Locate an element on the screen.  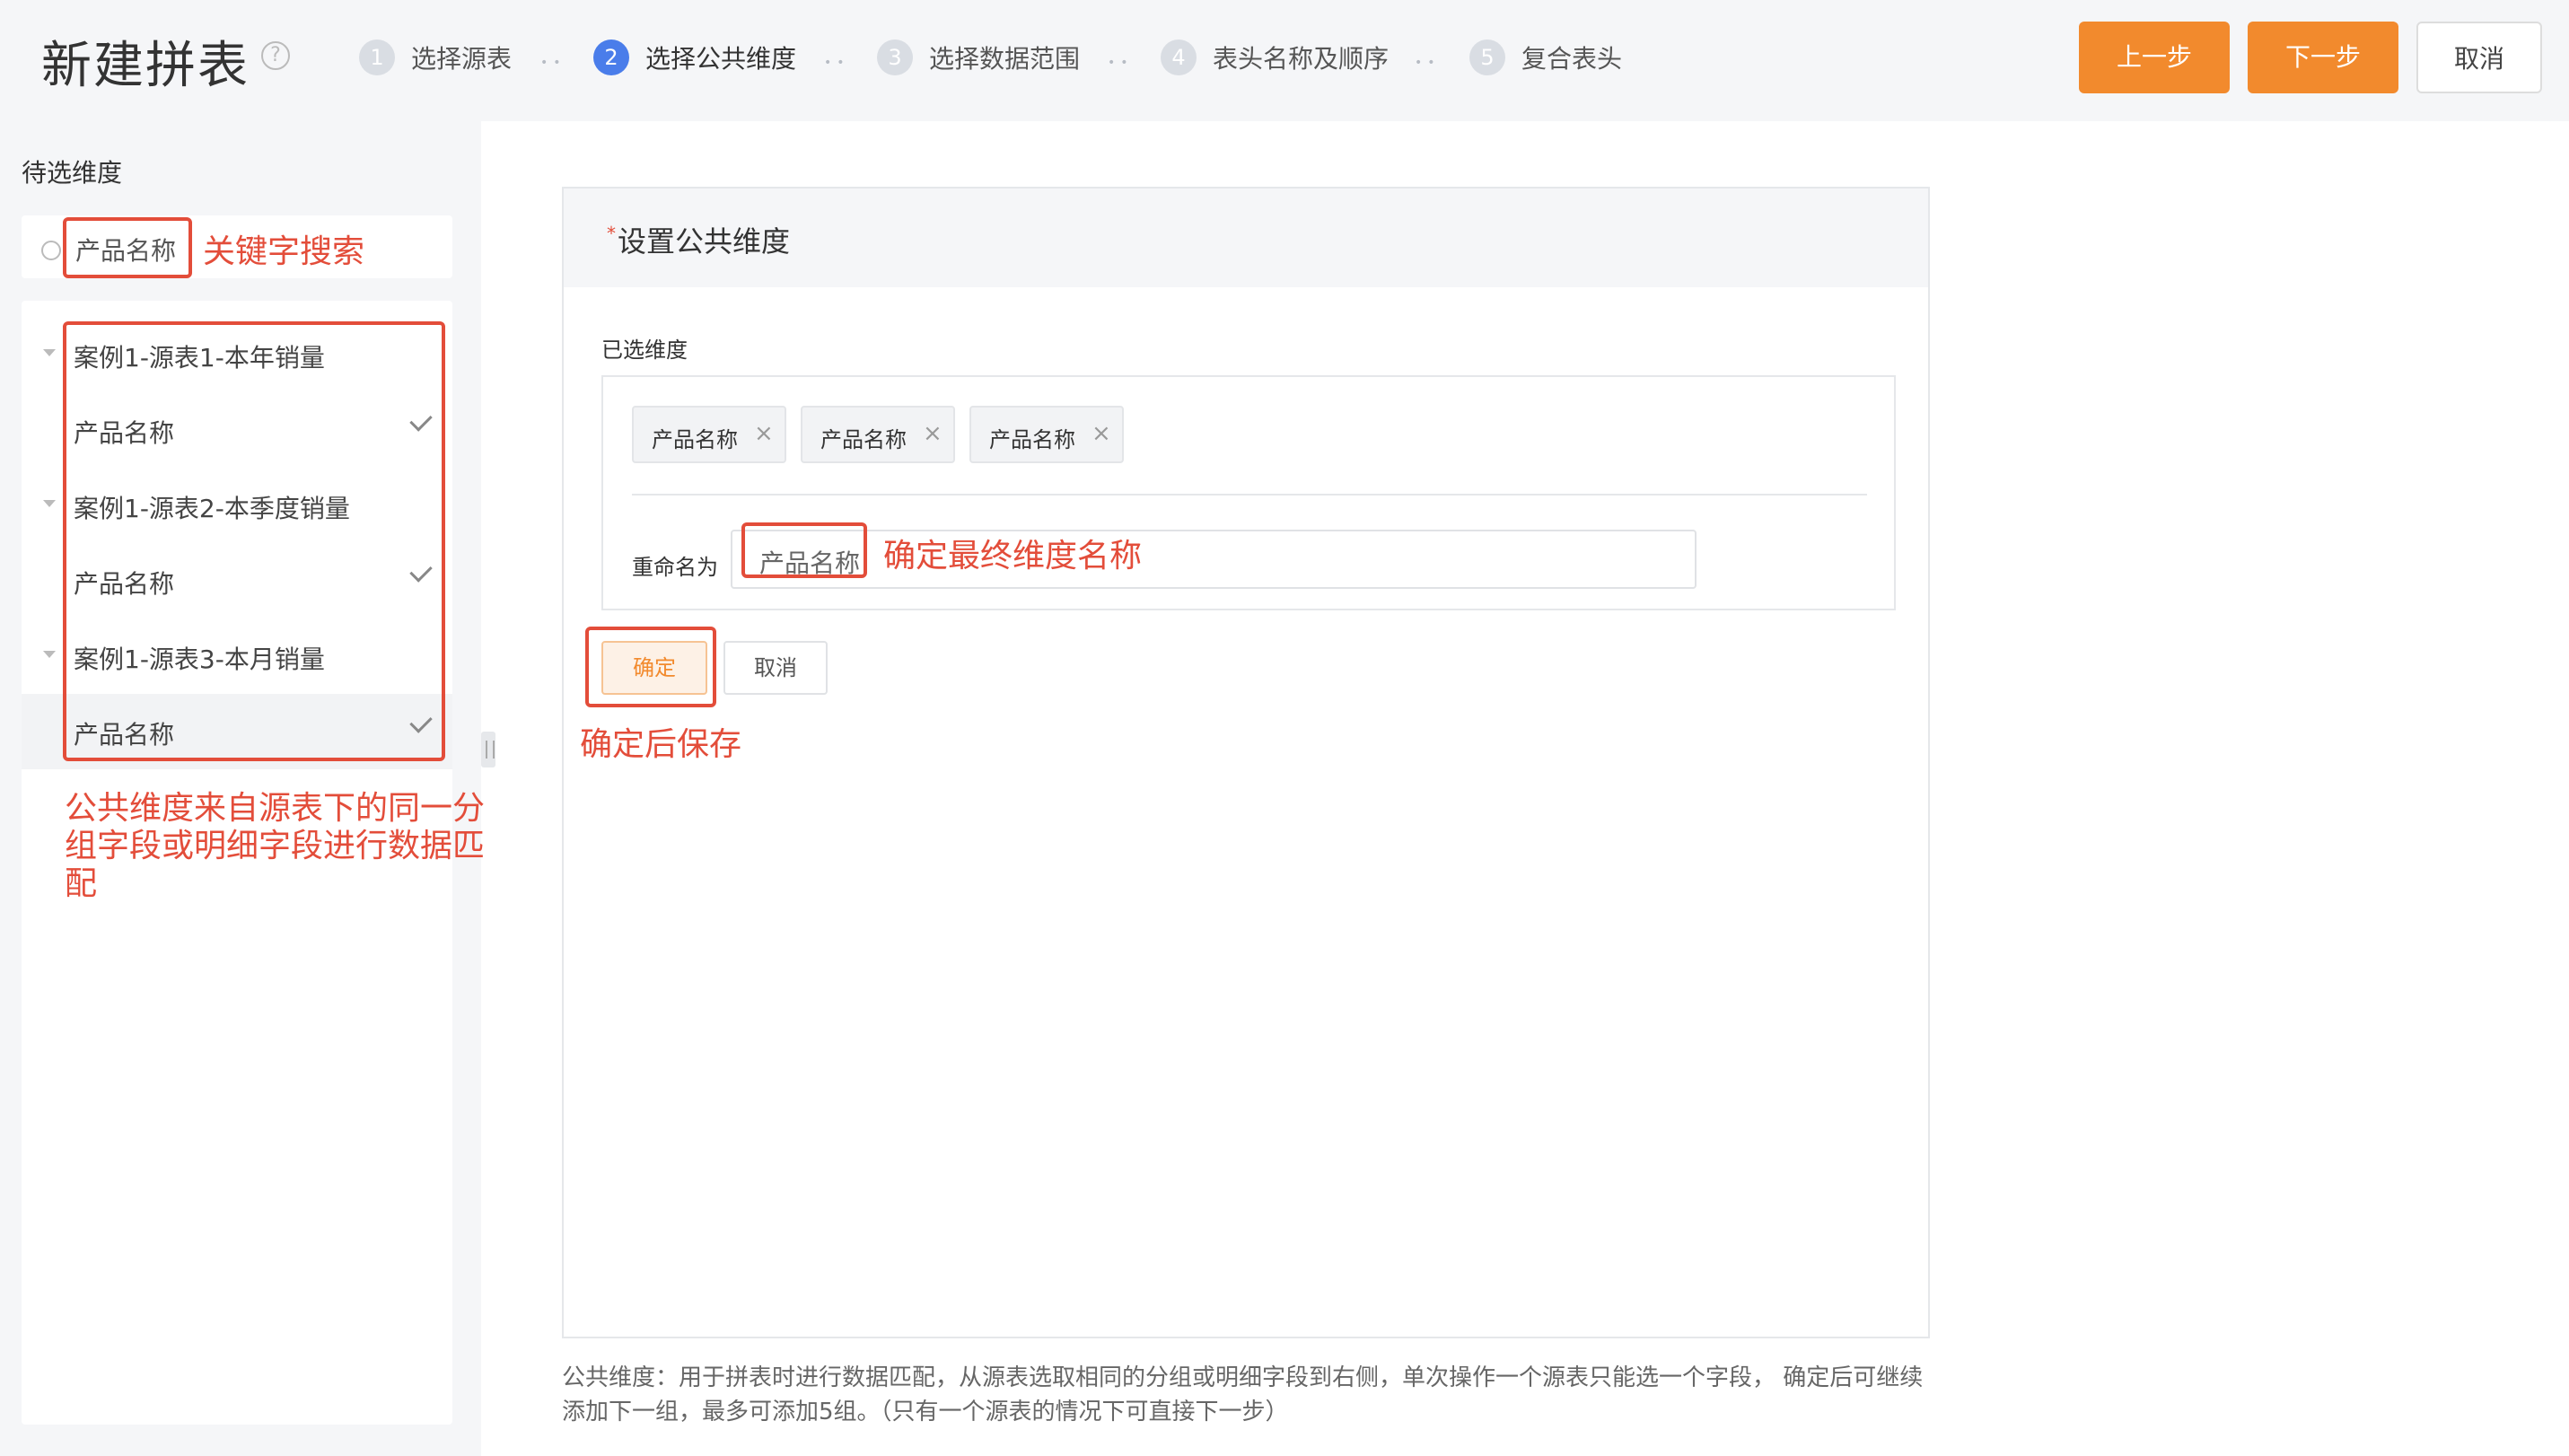
step-label: 选择源表 is located at coordinates (462, 59).